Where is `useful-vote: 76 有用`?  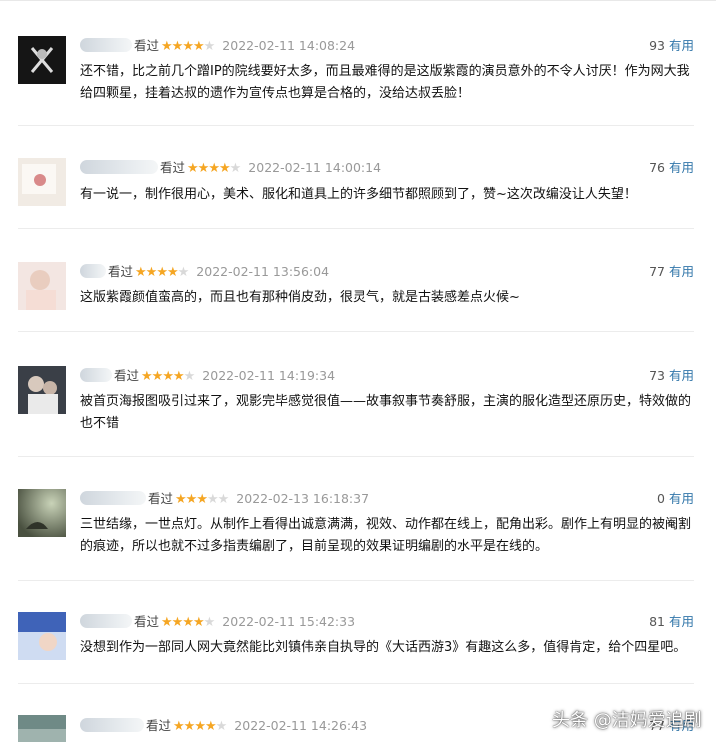 useful-vote: 76 有用 is located at coordinates (671, 168).